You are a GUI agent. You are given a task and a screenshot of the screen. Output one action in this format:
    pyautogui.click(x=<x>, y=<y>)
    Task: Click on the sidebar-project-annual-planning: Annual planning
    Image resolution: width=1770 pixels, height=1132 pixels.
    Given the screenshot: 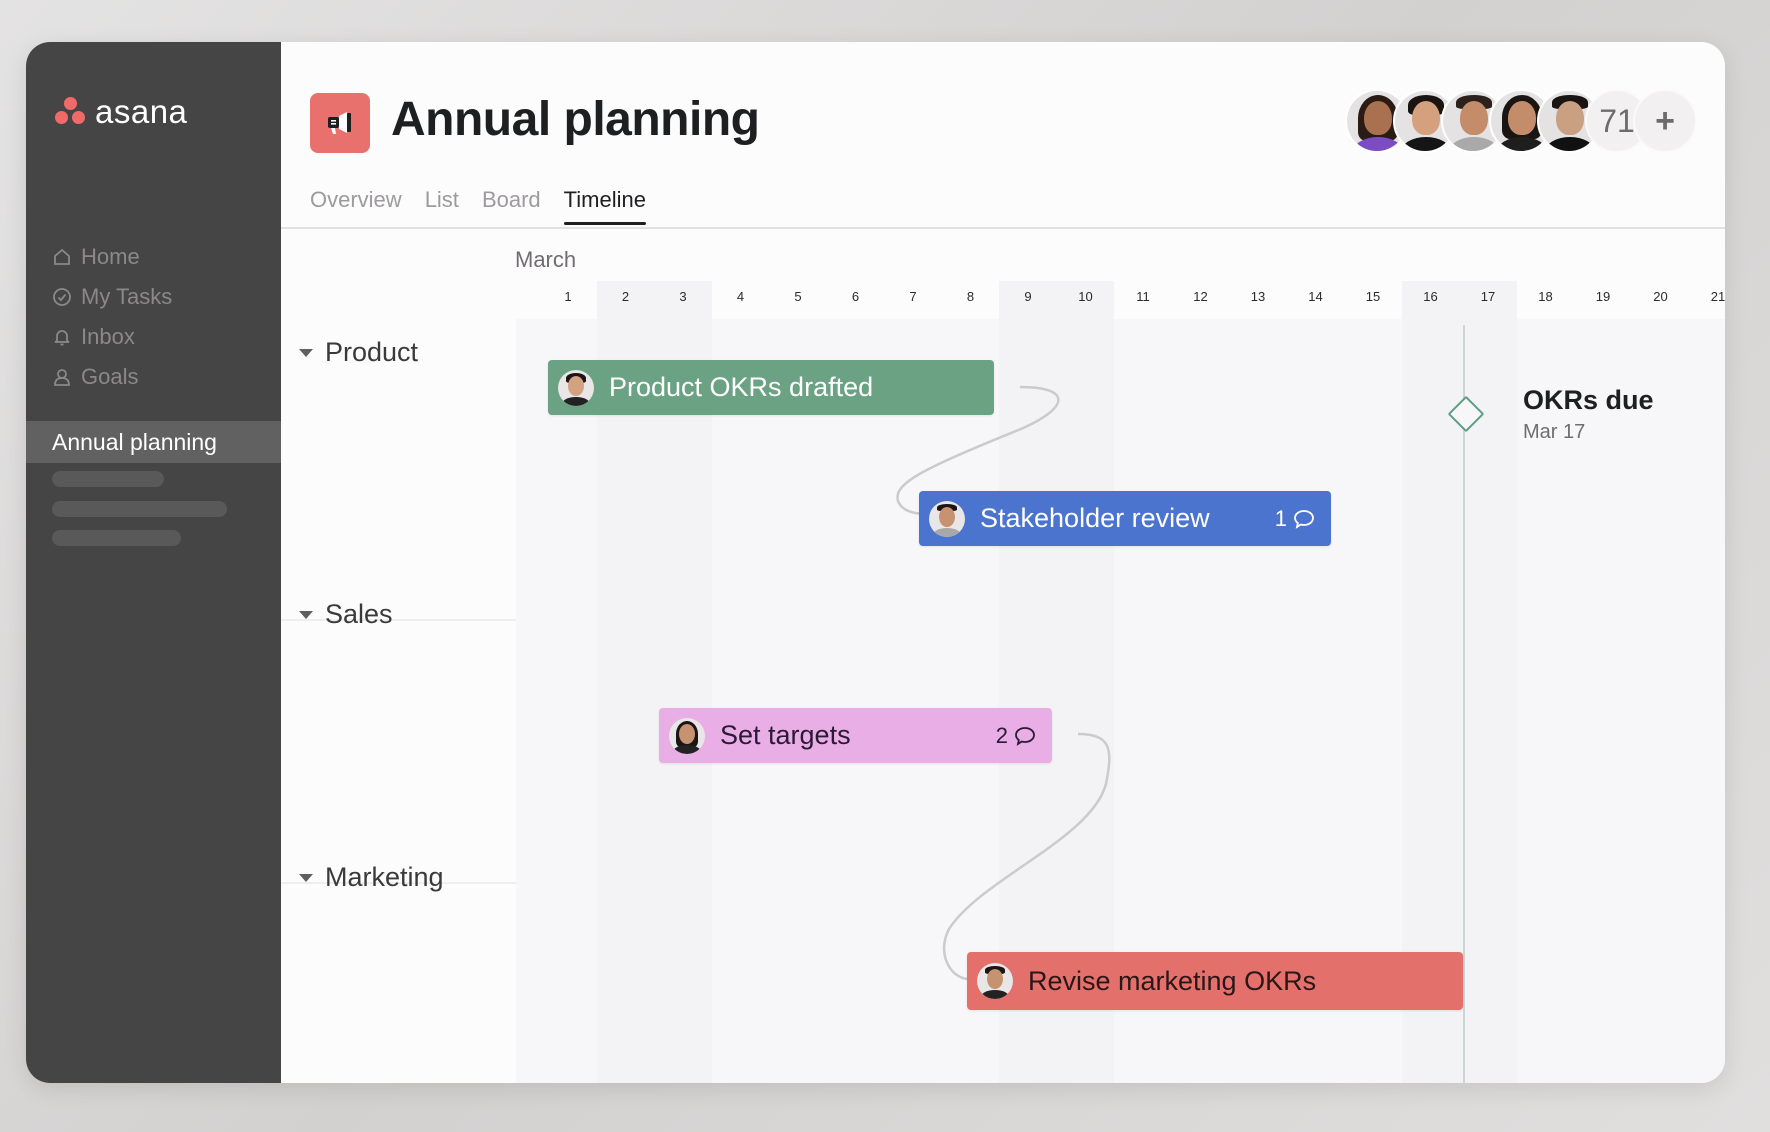 What is the action you would take?
    pyautogui.click(x=153, y=442)
    